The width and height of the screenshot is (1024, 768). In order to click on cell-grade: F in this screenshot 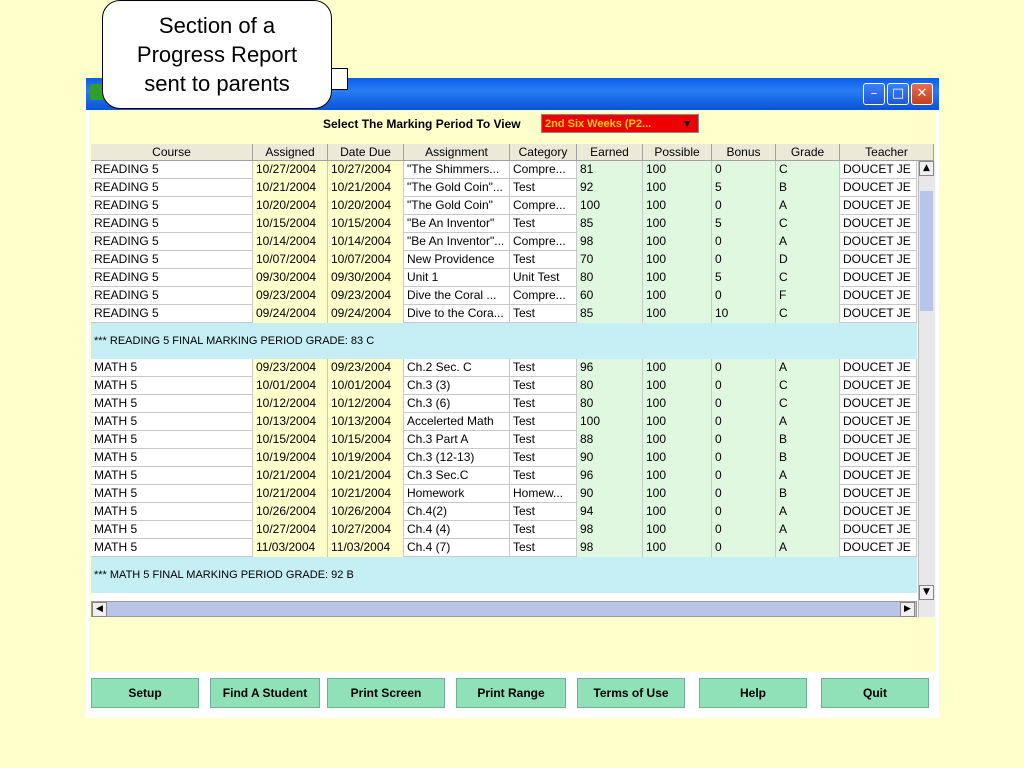, I will do `click(808, 296)`.